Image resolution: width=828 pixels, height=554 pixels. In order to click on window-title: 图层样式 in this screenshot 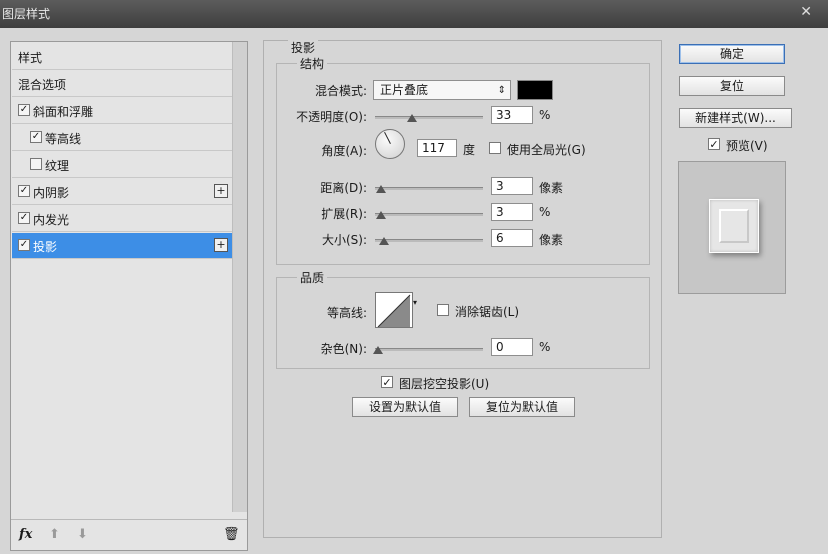, I will do `click(26, 14)`.